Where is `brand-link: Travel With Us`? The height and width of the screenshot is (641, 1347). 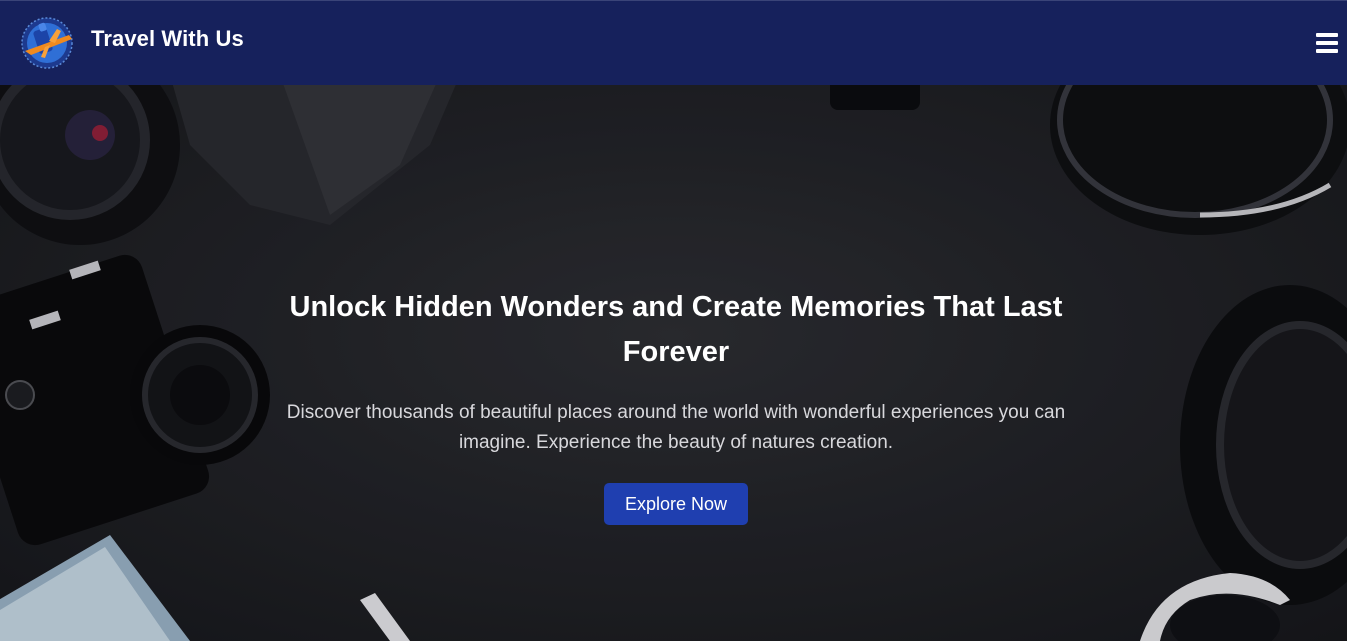 brand-link: Travel With Us is located at coordinates (131, 43).